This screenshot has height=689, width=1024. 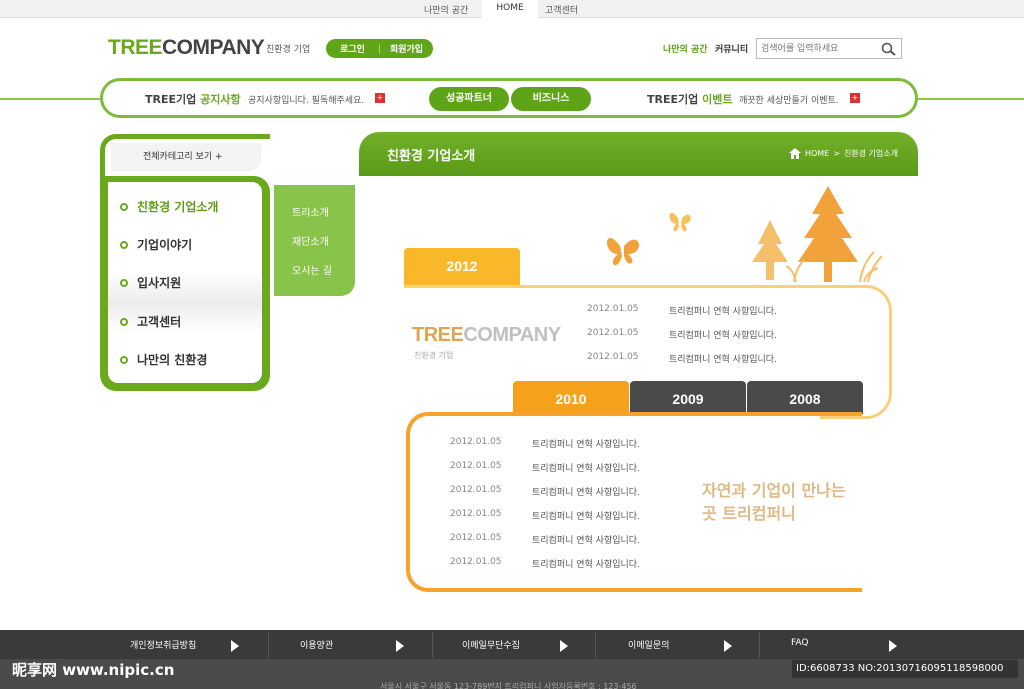 I want to click on logo-company-text: COMPANY, so click(x=213, y=47).